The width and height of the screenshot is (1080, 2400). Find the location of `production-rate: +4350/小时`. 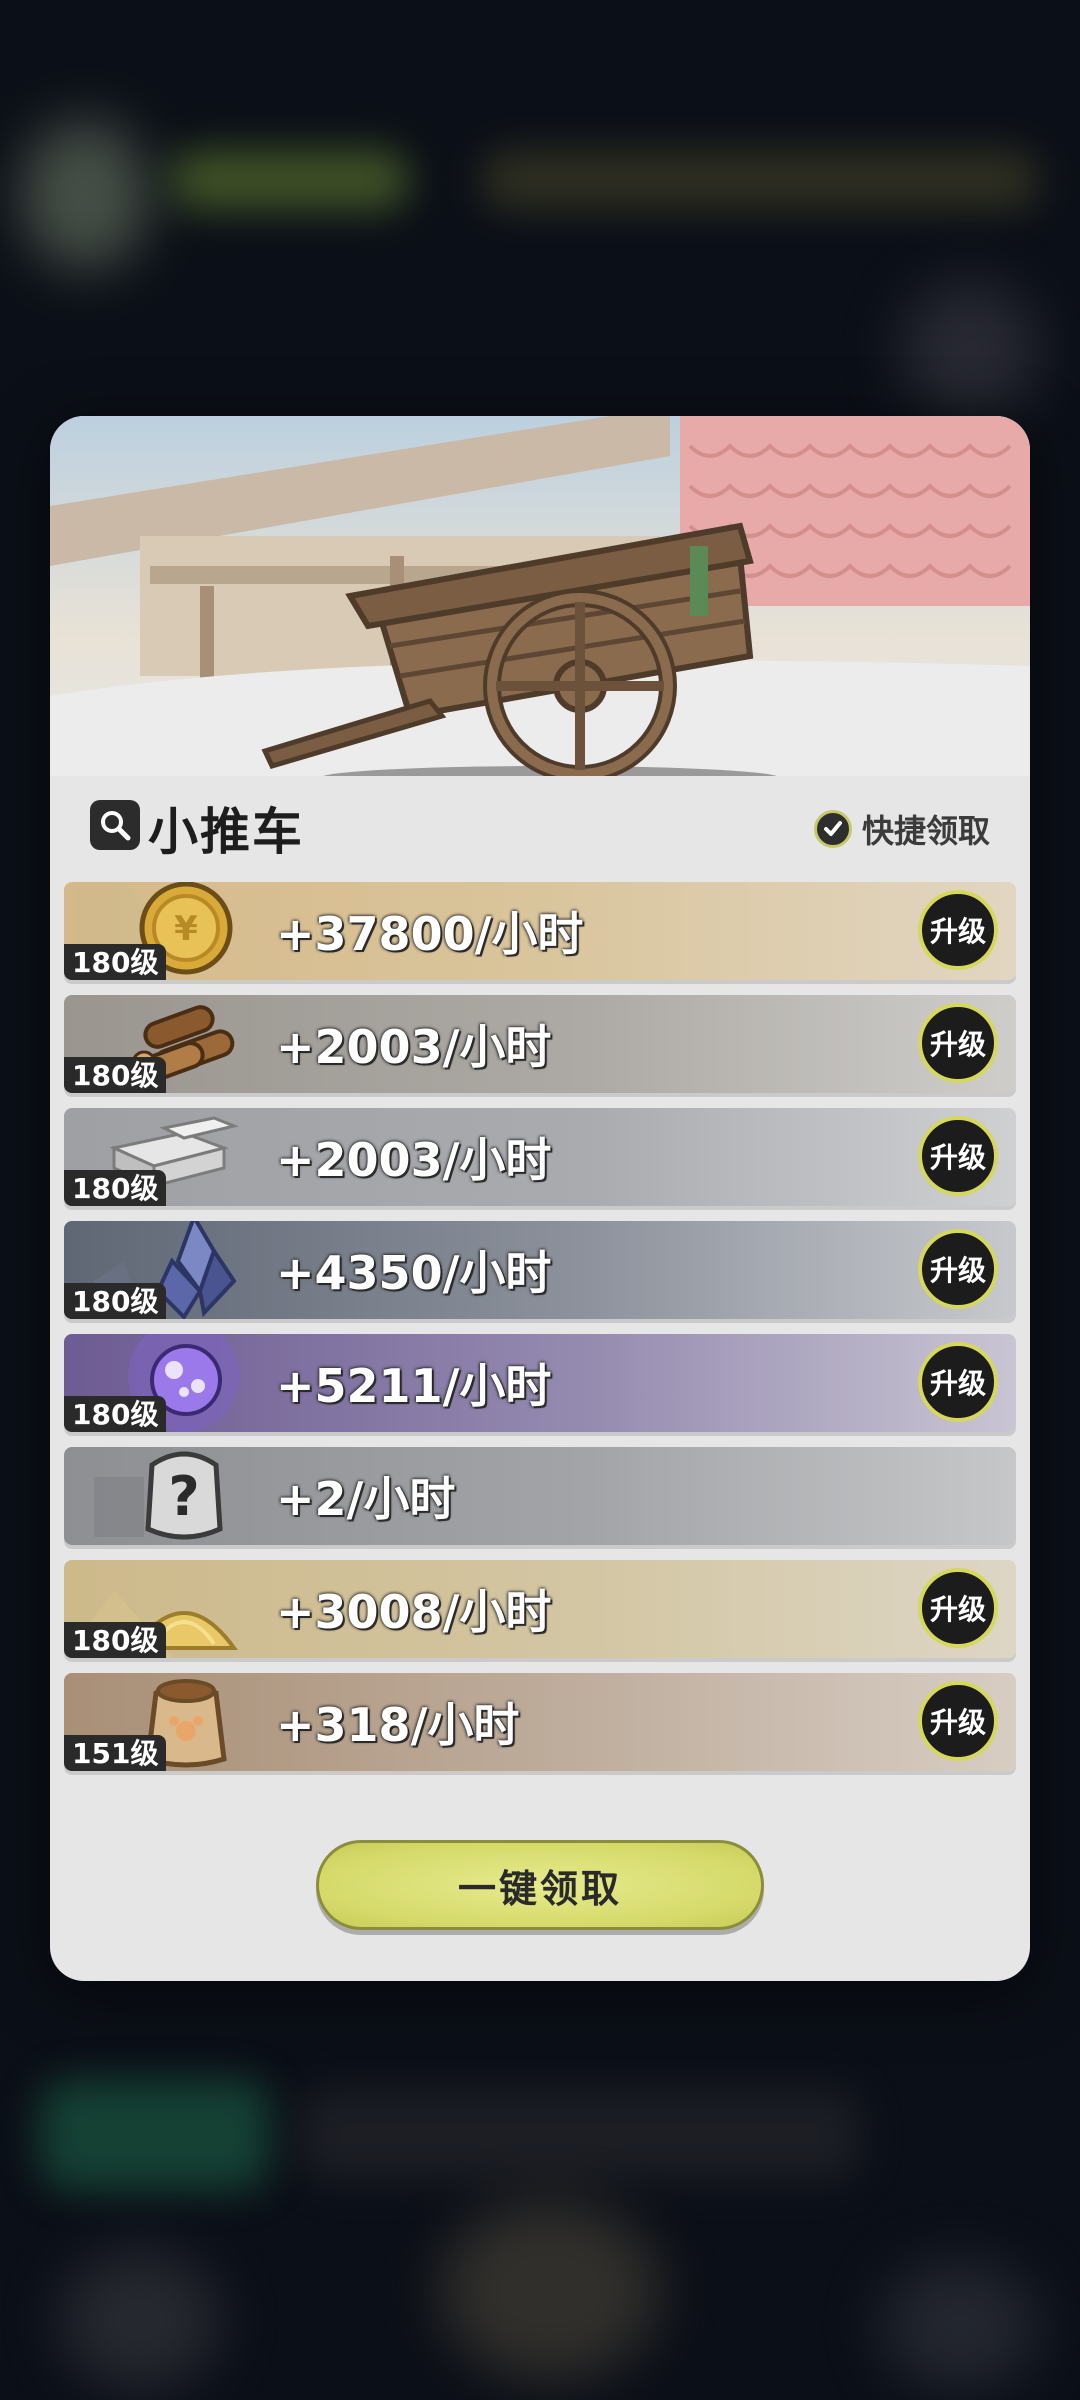

production-rate: +4350/小时 is located at coordinates (414, 1273).